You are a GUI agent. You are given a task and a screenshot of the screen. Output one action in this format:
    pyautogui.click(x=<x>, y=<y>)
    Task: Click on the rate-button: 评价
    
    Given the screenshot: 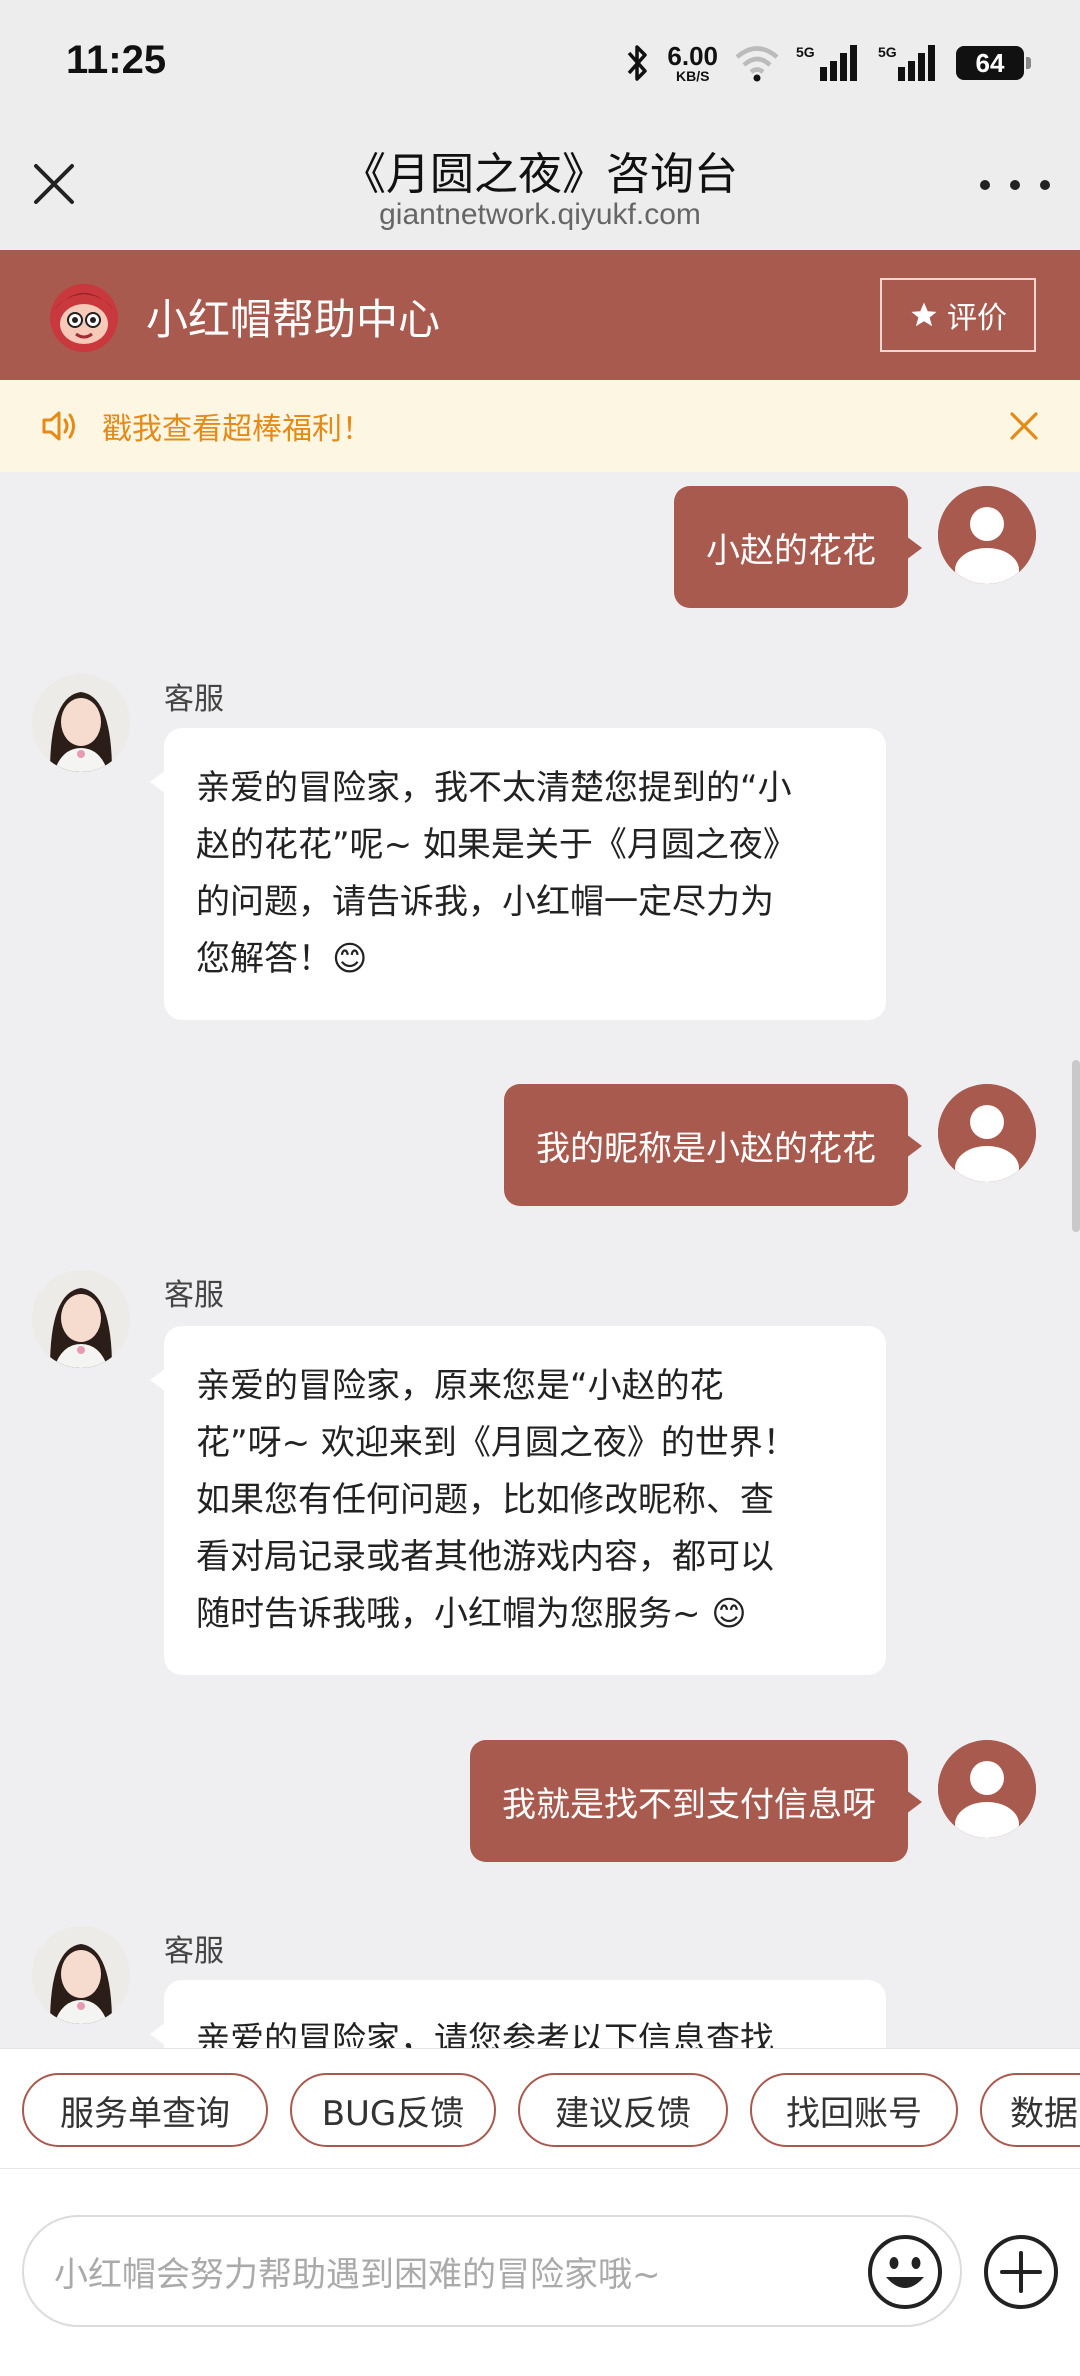 What is the action you would take?
    pyautogui.click(x=958, y=315)
    